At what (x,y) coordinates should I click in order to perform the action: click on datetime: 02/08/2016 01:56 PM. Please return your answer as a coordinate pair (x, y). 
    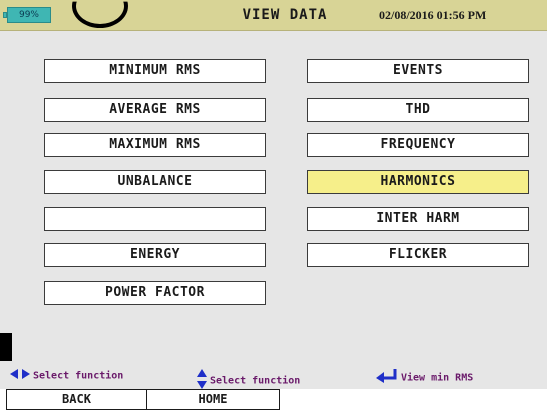
    Looking at the image, I should click on (433, 15).